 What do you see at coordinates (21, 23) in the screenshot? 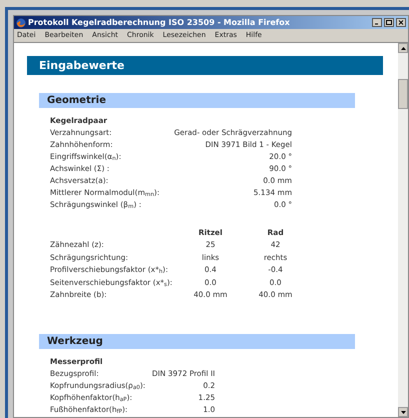
I see `browser-logo-icon` at bounding box center [21, 23].